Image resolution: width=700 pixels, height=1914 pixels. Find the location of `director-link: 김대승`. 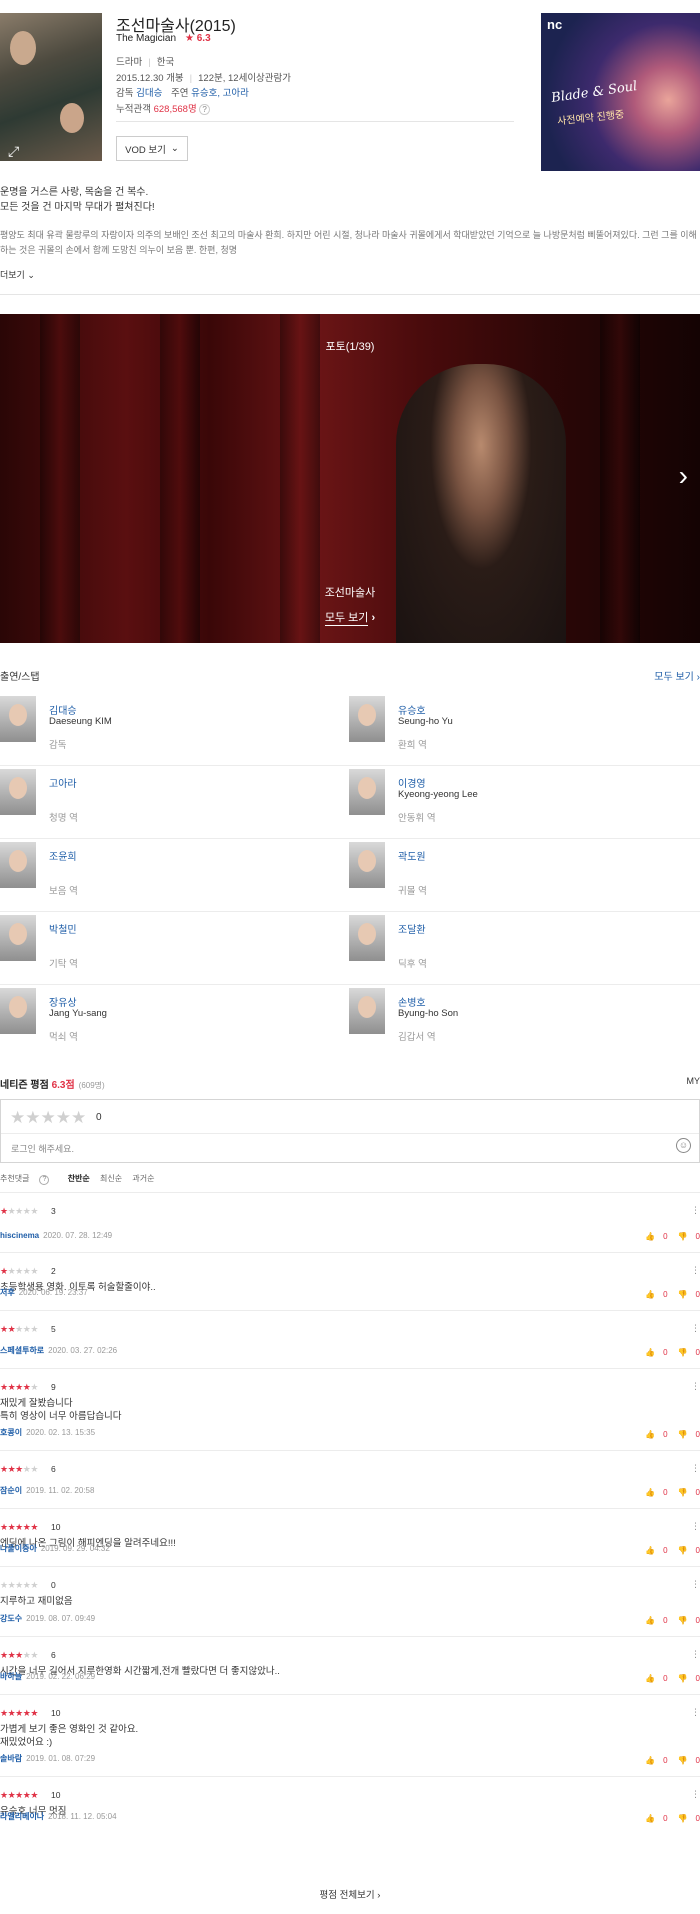

director-link: 김대승 is located at coordinates (149, 93).